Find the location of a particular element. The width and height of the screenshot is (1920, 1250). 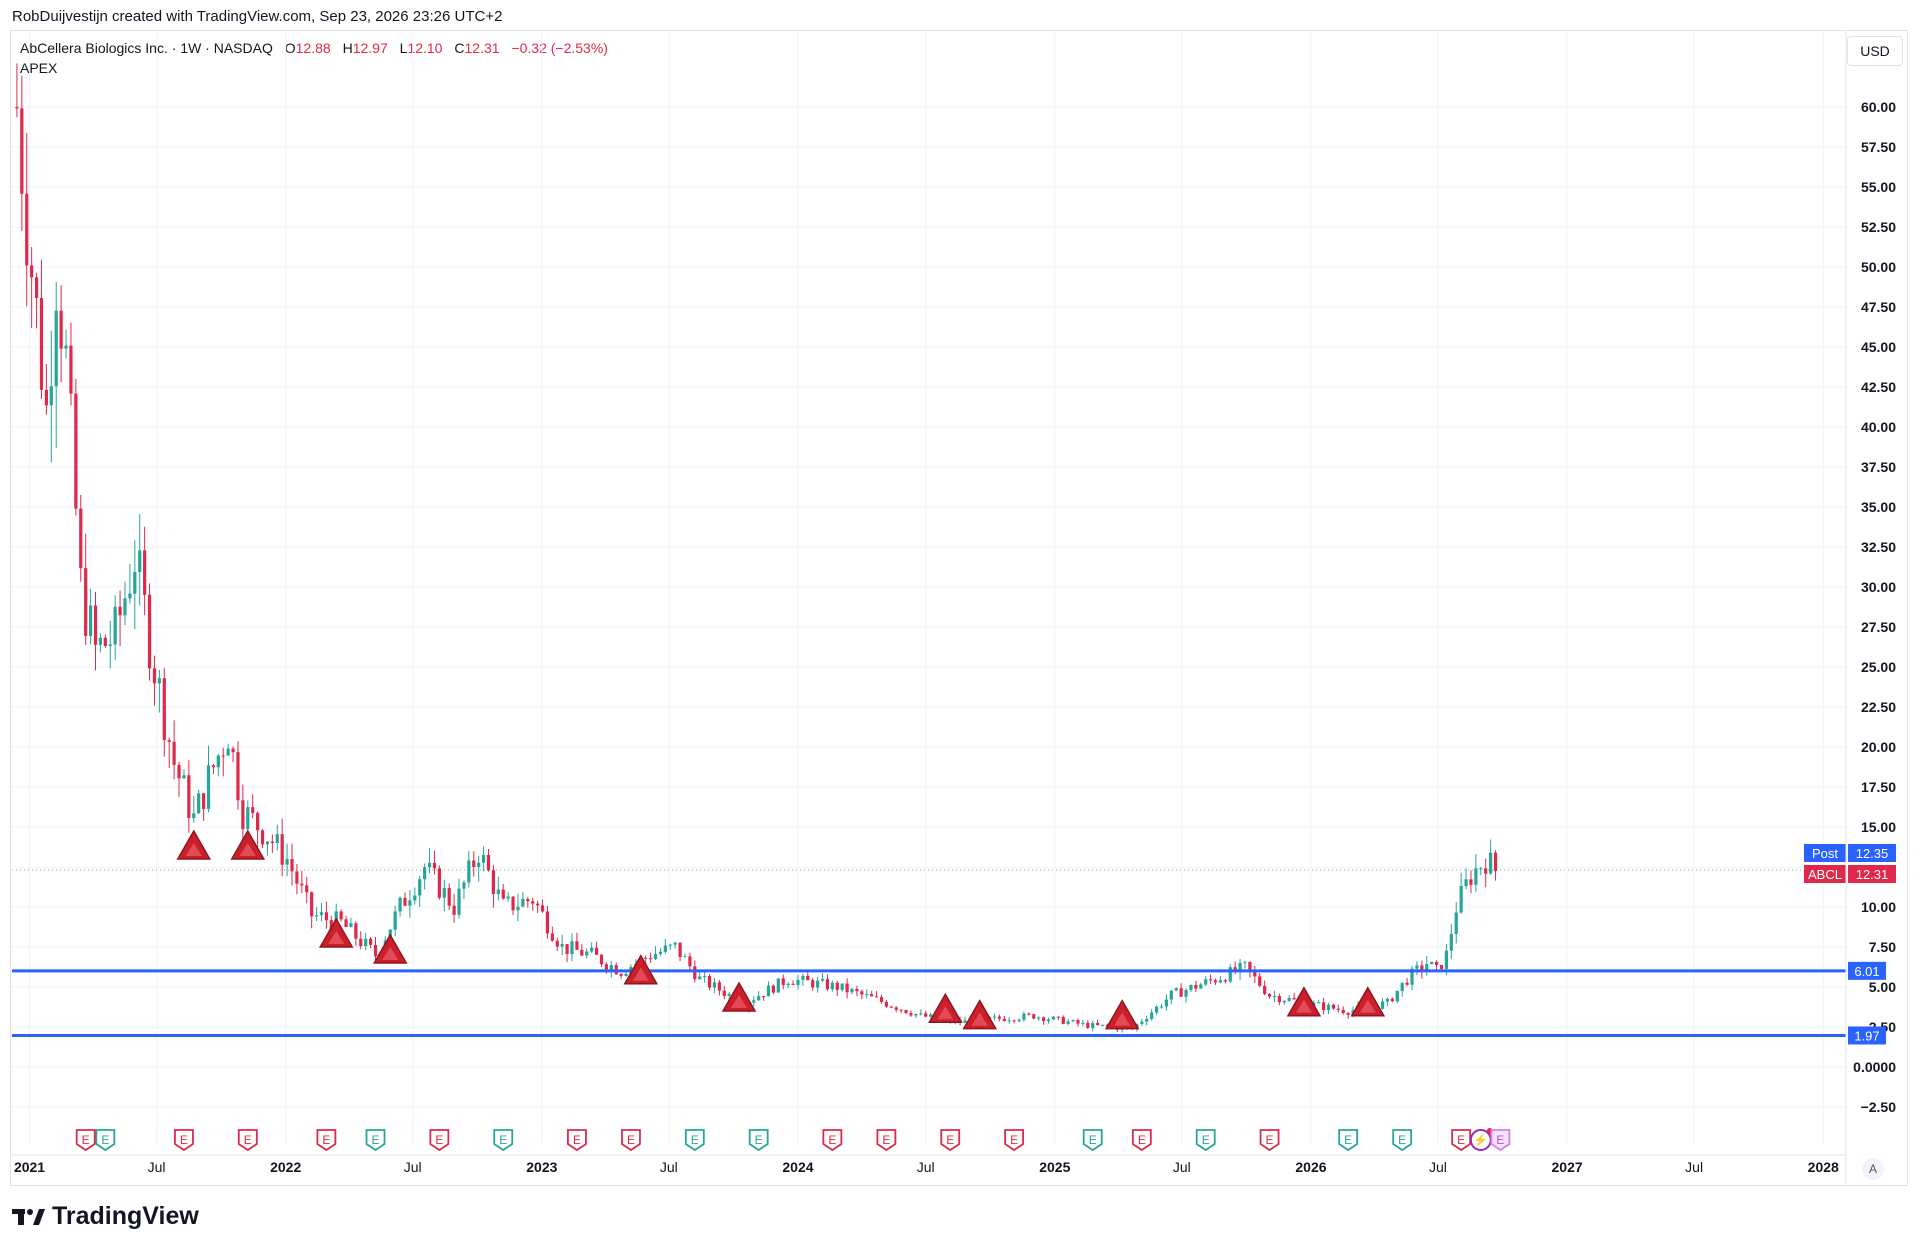

high-label: H is located at coordinates (347, 48).